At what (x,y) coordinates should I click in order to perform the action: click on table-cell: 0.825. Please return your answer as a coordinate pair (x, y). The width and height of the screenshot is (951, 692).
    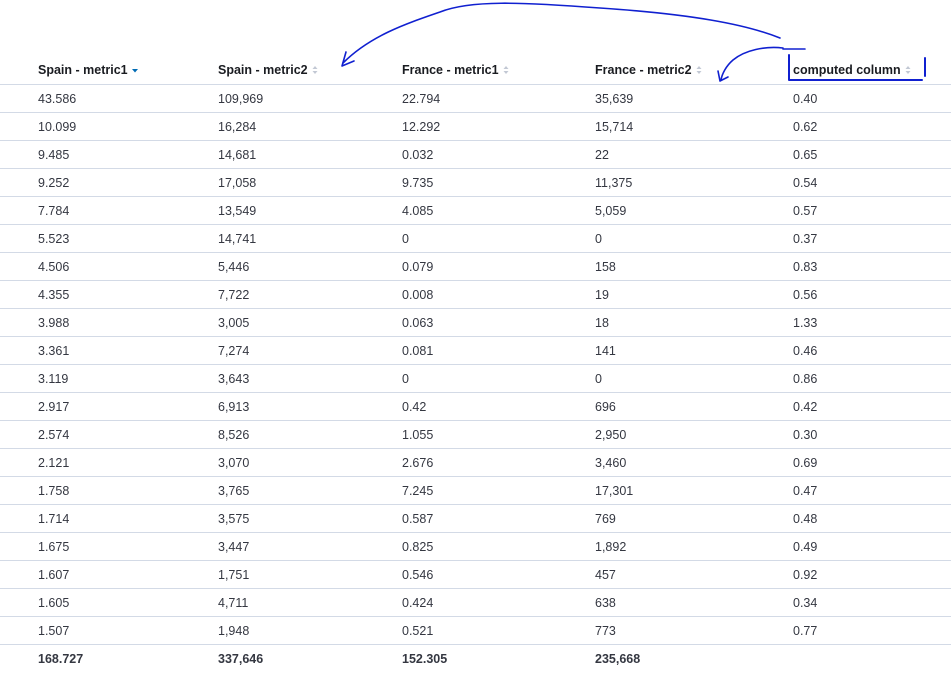
    Looking at the image, I should click on (498, 546).